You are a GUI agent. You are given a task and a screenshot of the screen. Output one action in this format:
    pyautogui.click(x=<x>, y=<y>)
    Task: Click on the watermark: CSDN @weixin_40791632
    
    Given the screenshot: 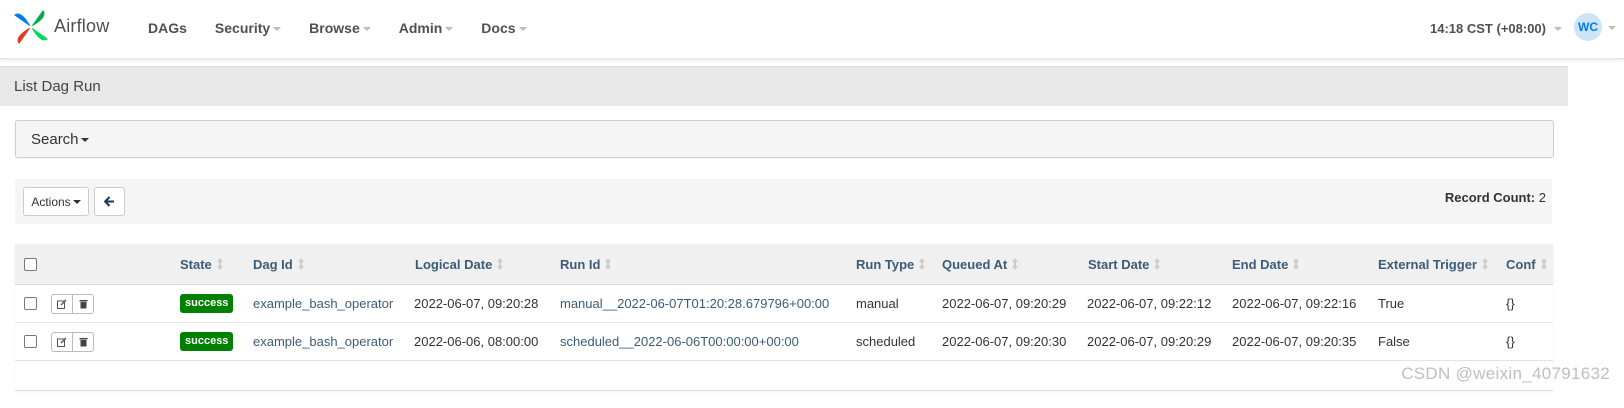 What is the action you would take?
    pyautogui.click(x=1505, y=373)
    